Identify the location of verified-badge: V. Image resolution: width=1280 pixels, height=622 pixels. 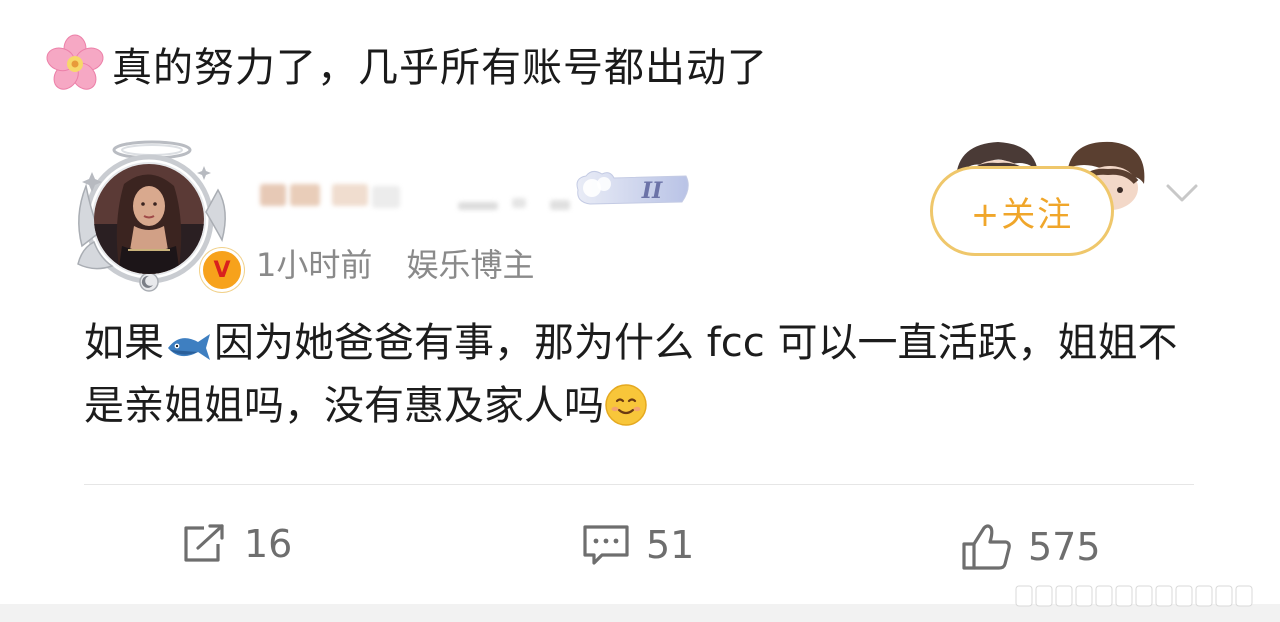
(222, 270).